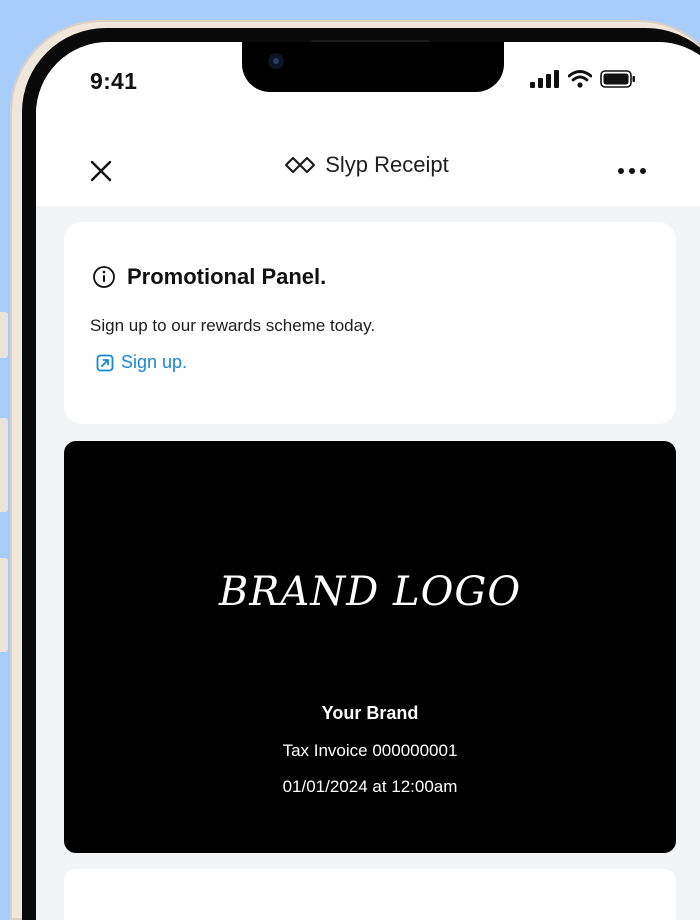  I want to click on side-button-mute, so click(4, 335).